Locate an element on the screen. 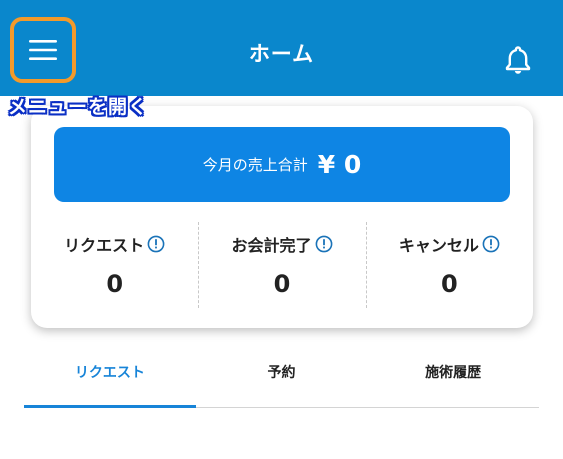  monthly-sales-label: 今月の売上合計 is located at coordinates (255, 165).